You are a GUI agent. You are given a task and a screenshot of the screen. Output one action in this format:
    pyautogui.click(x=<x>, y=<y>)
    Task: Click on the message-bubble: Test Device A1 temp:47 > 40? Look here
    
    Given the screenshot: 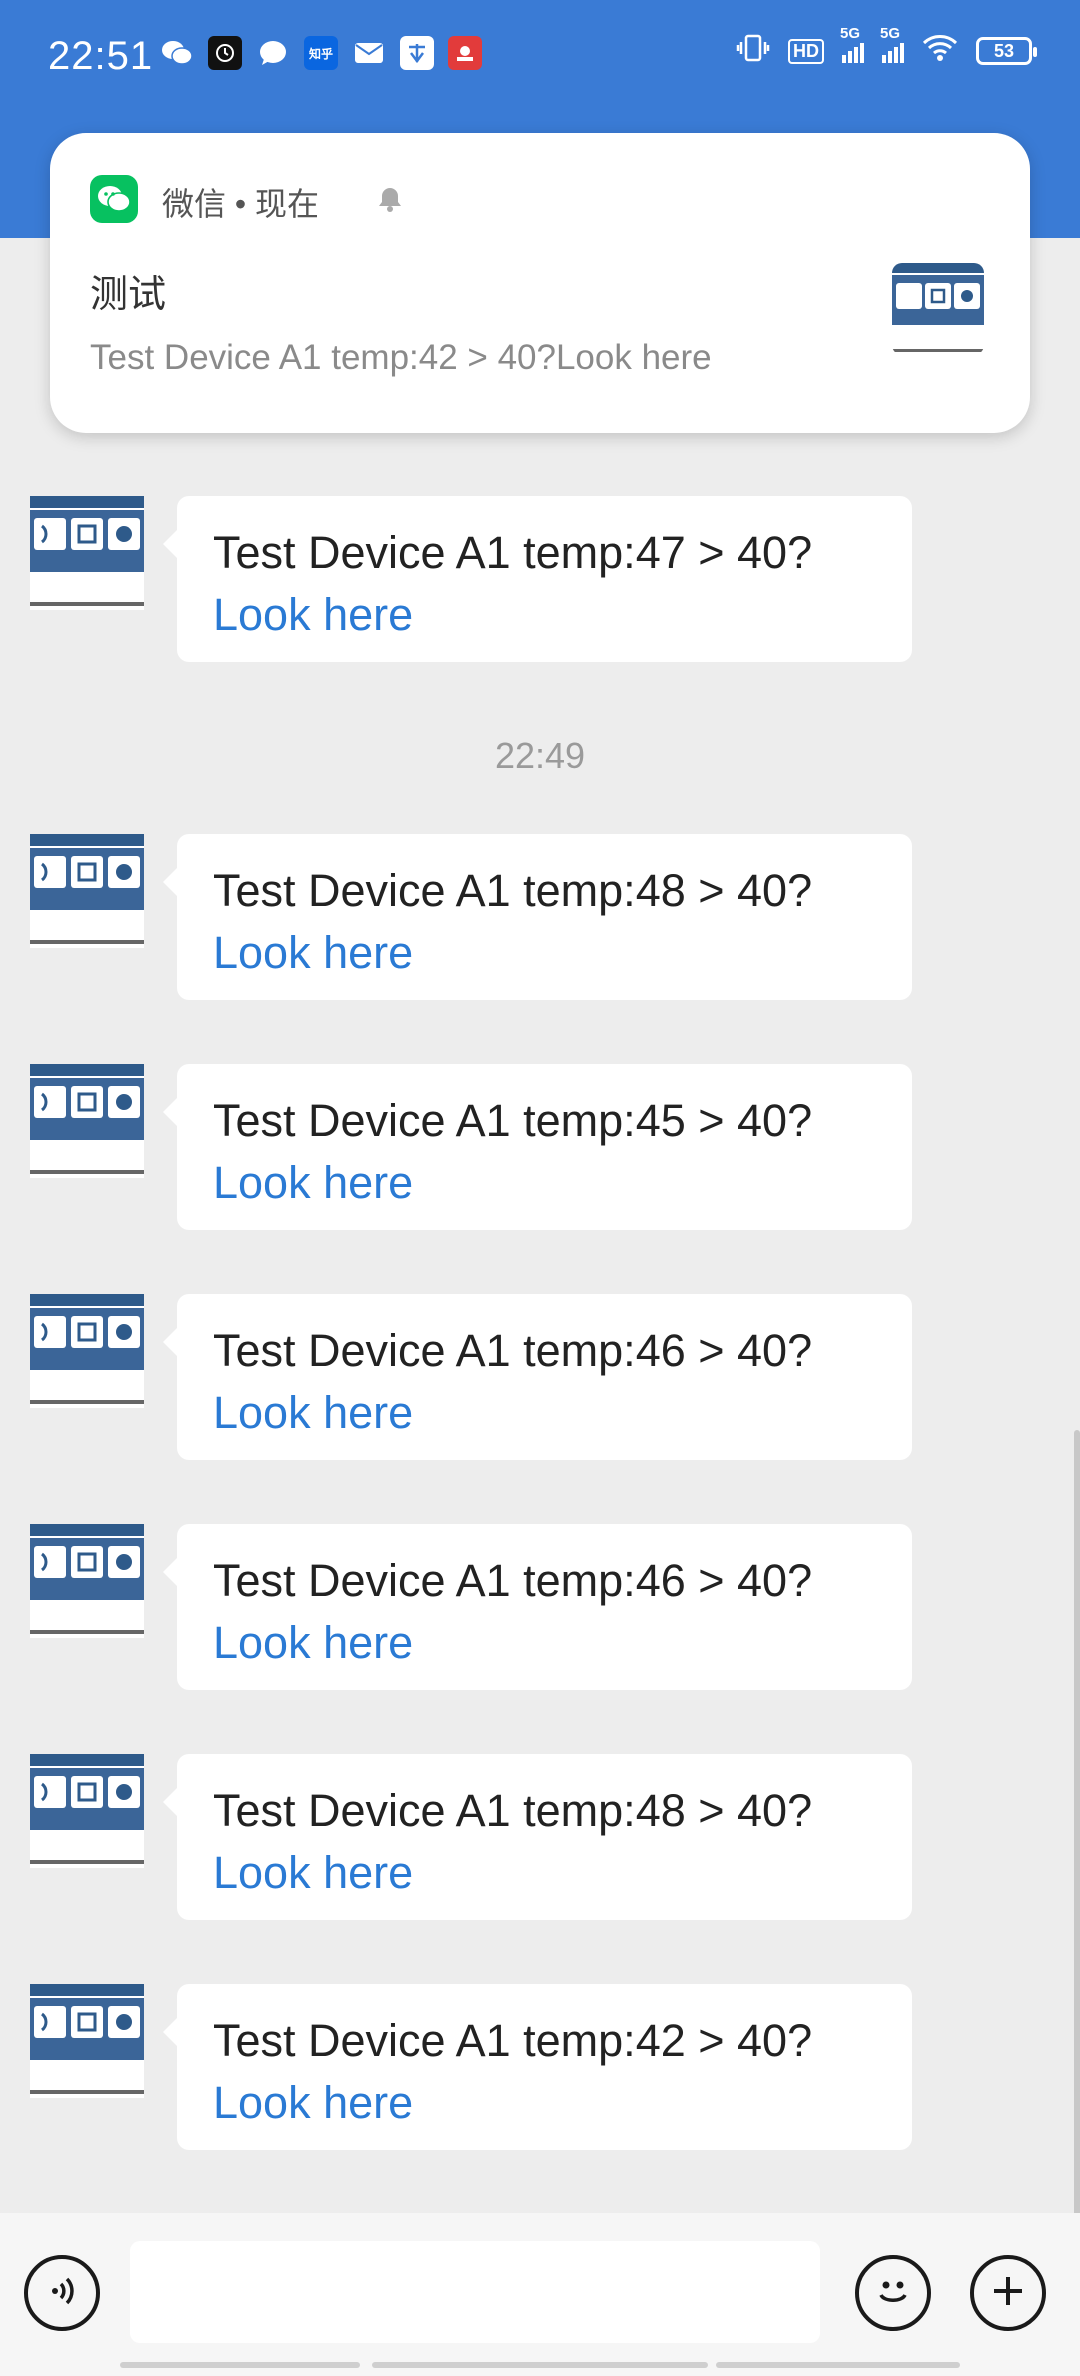 What is the action you would take?
    pyautogui.click(x=537, y=579)
    